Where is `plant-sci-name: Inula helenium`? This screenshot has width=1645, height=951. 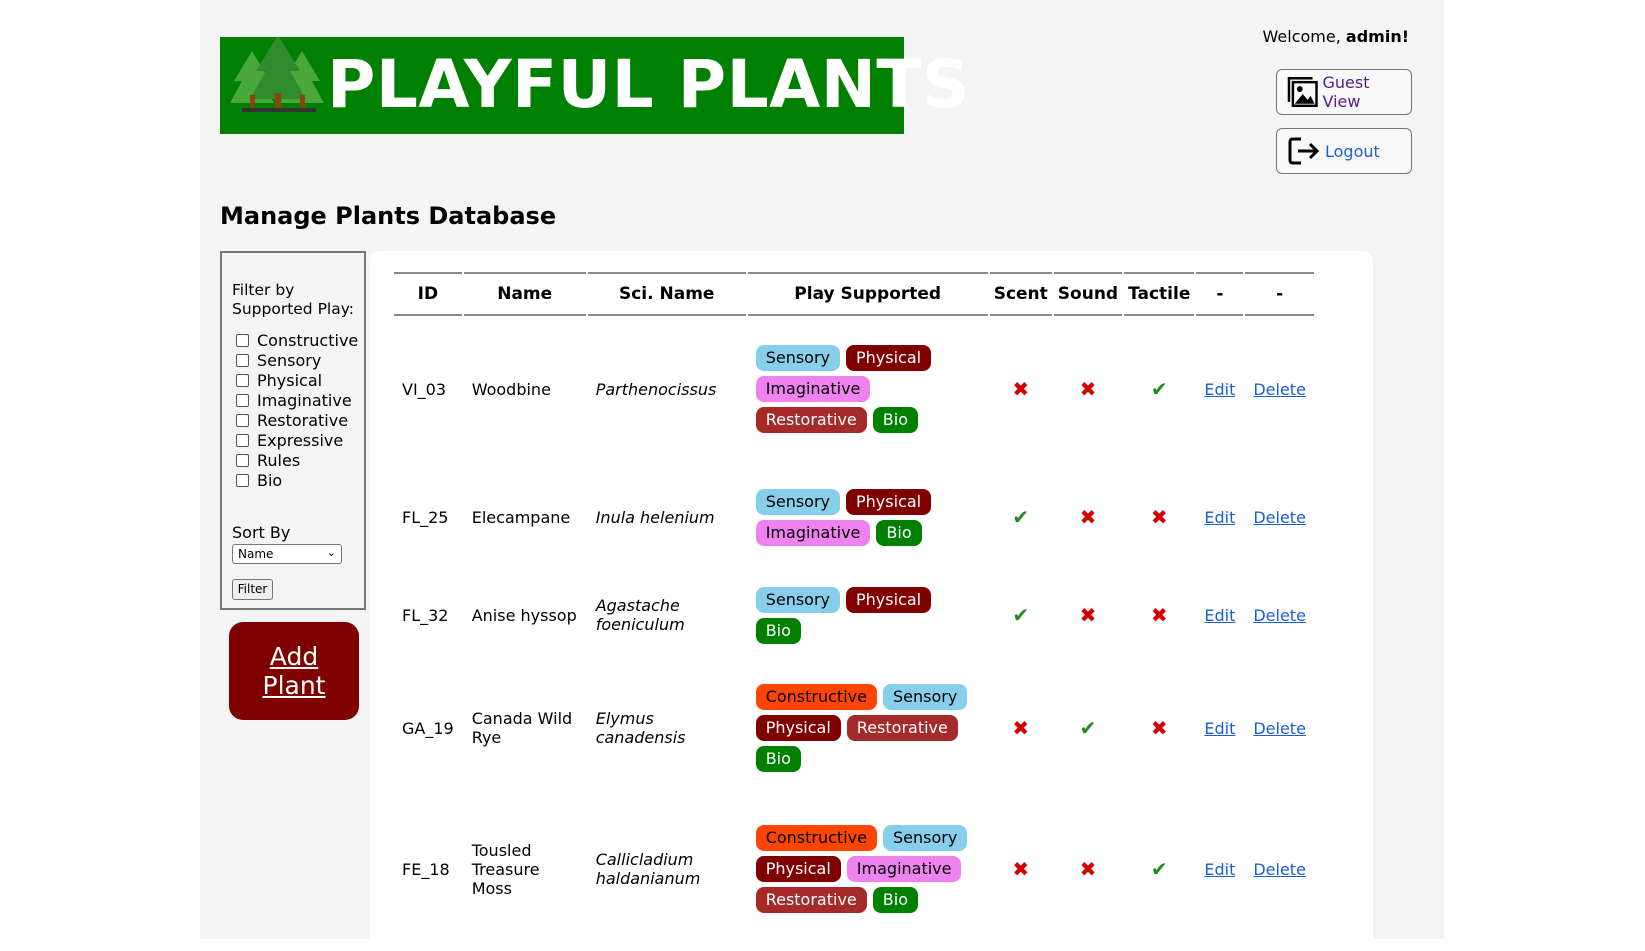 plant-sci-name: Inula helenium is located at coordinates (655, 517).